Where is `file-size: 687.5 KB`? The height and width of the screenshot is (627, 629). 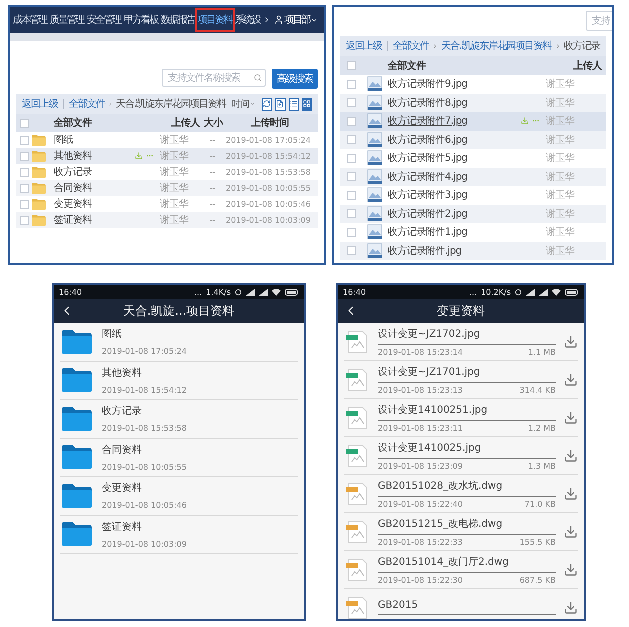
file-size: 687.5 KB is located at coordinates (538, 580).